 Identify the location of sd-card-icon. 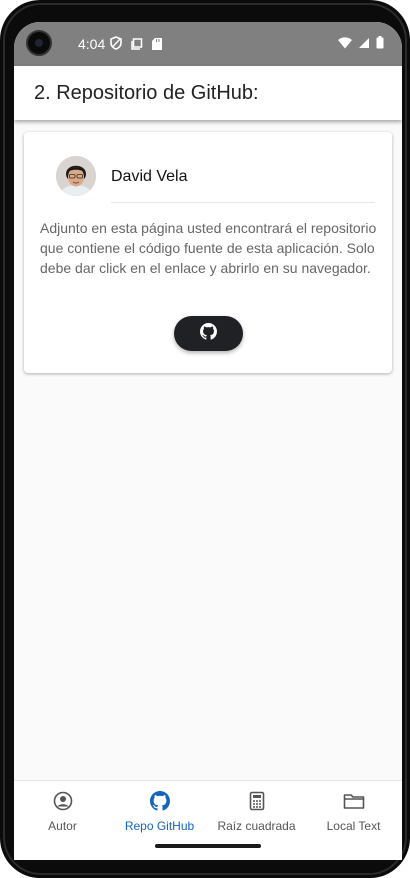
(157, 46).